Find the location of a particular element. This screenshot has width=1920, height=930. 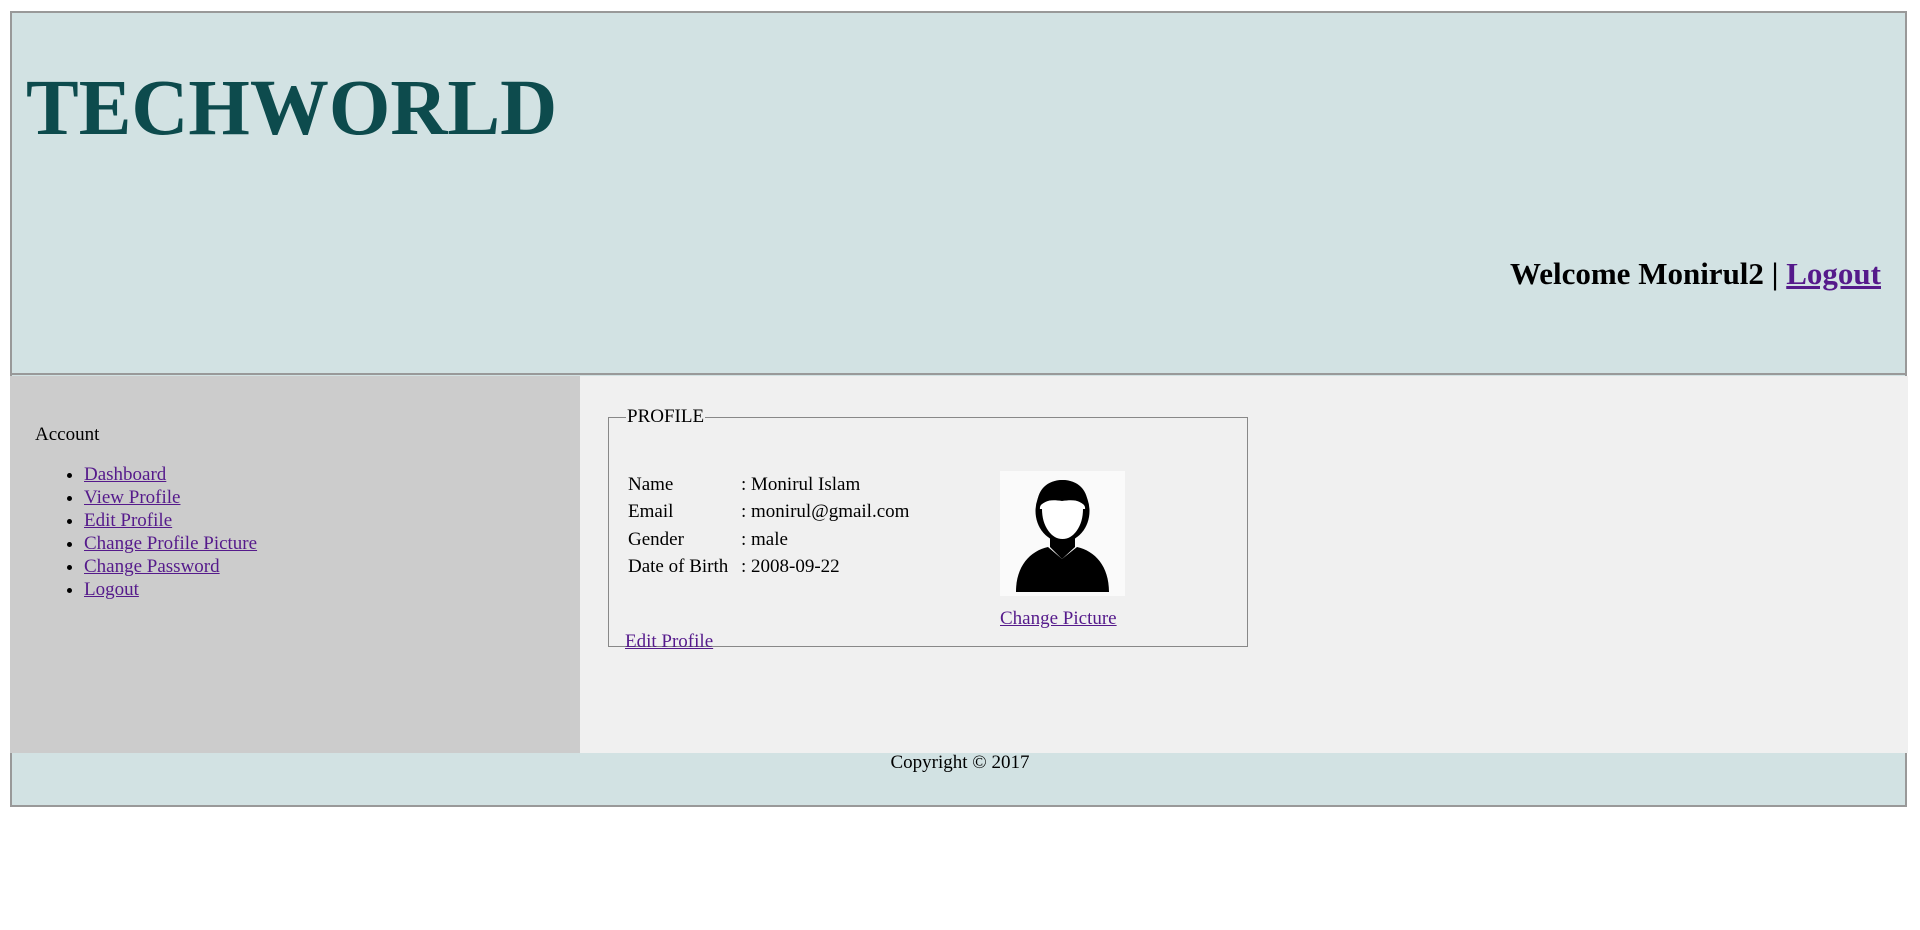

sidebar-heading: Account is located at coordinates (67, 434).